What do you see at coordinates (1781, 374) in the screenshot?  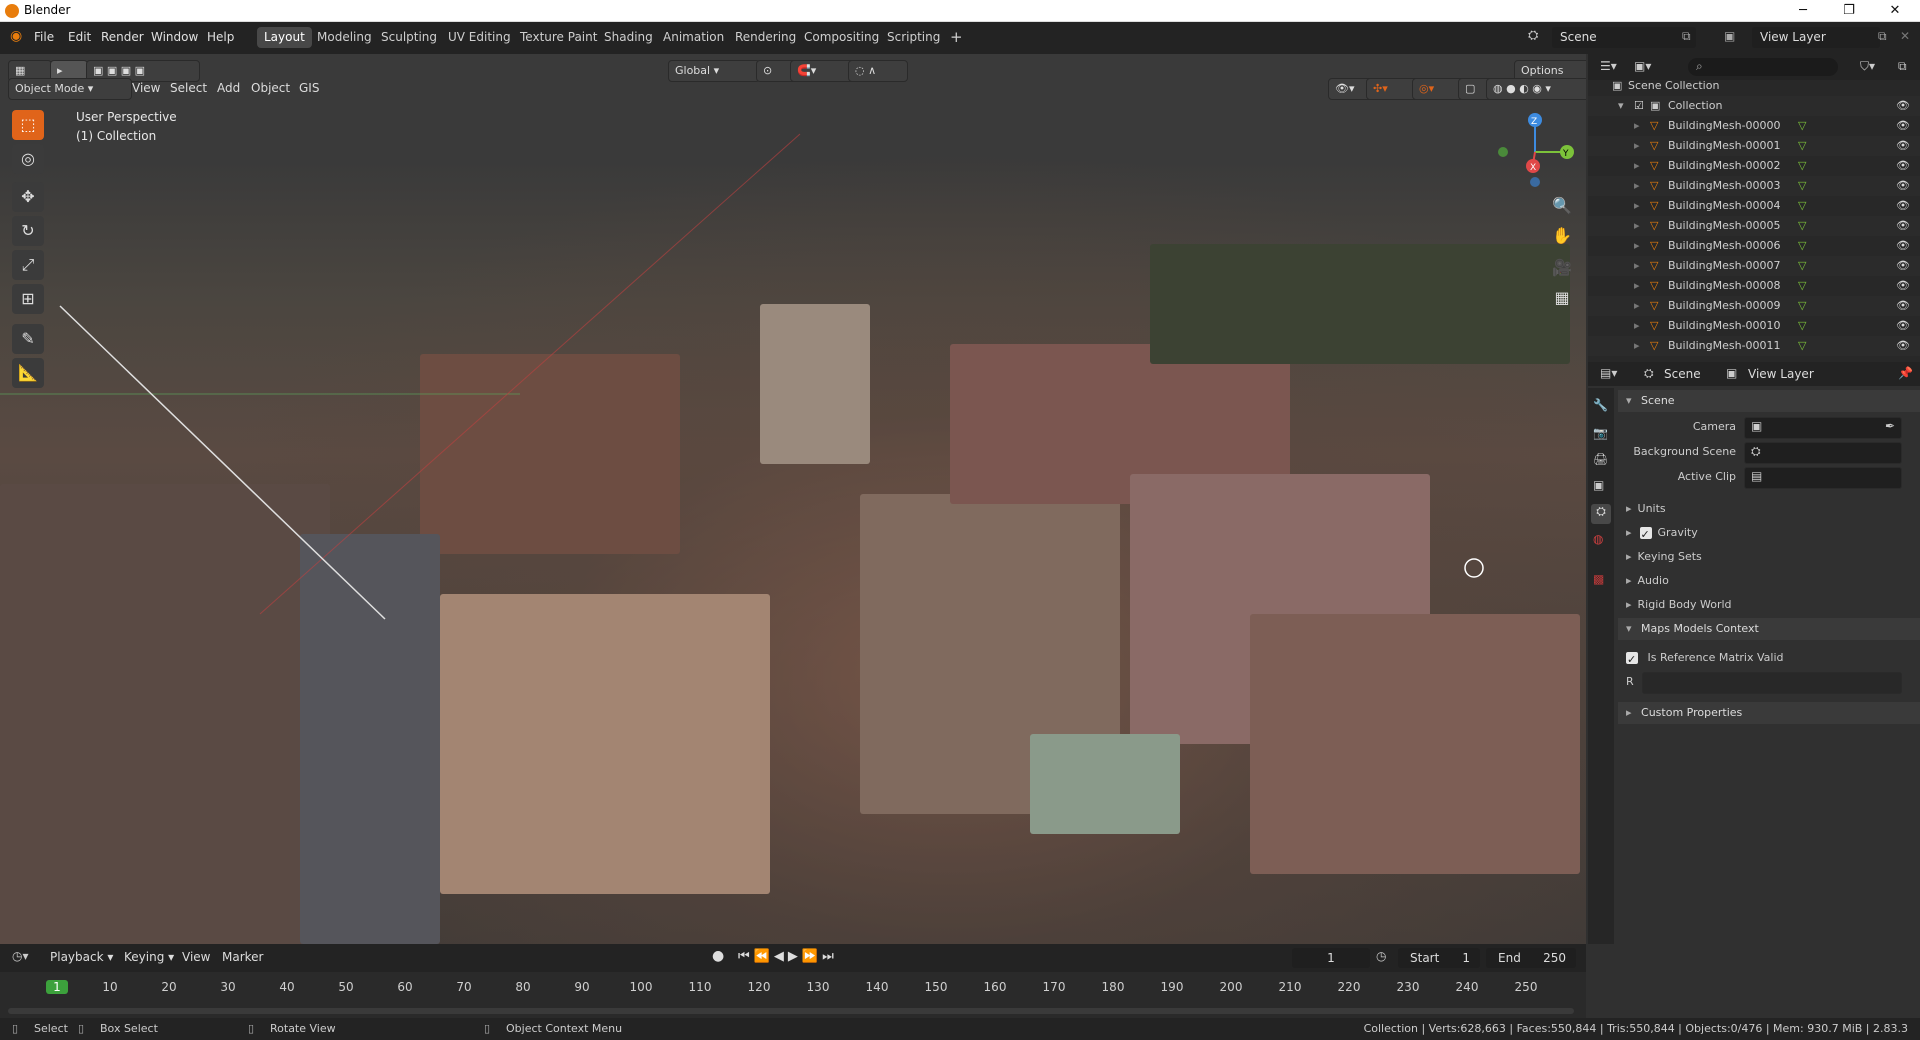 I see `view-layer-tab: View Layer` at bounding box center [1781, 374].